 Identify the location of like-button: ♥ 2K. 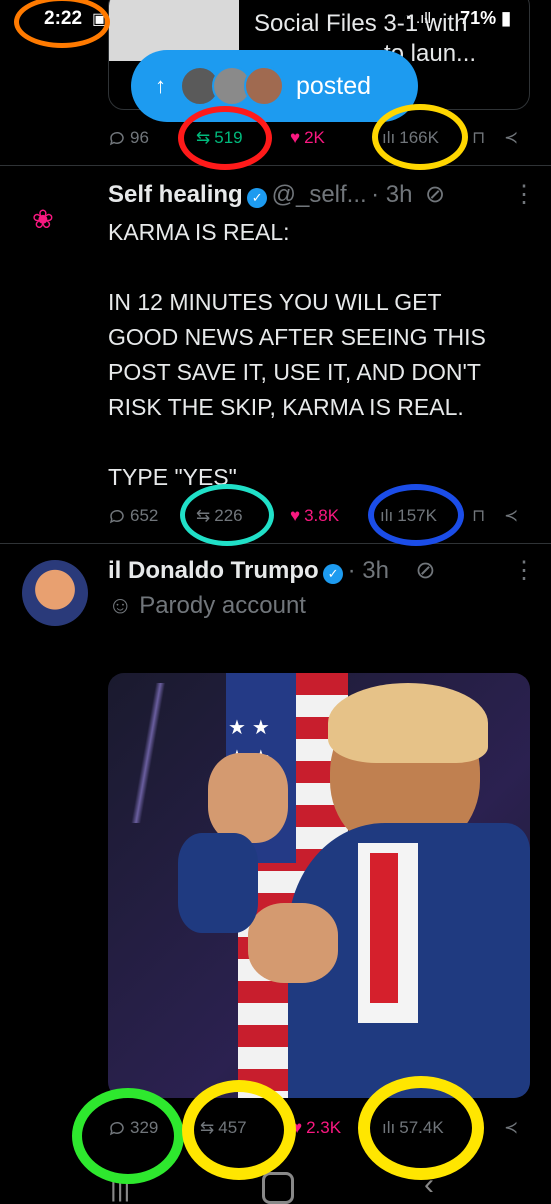
(307, 138).